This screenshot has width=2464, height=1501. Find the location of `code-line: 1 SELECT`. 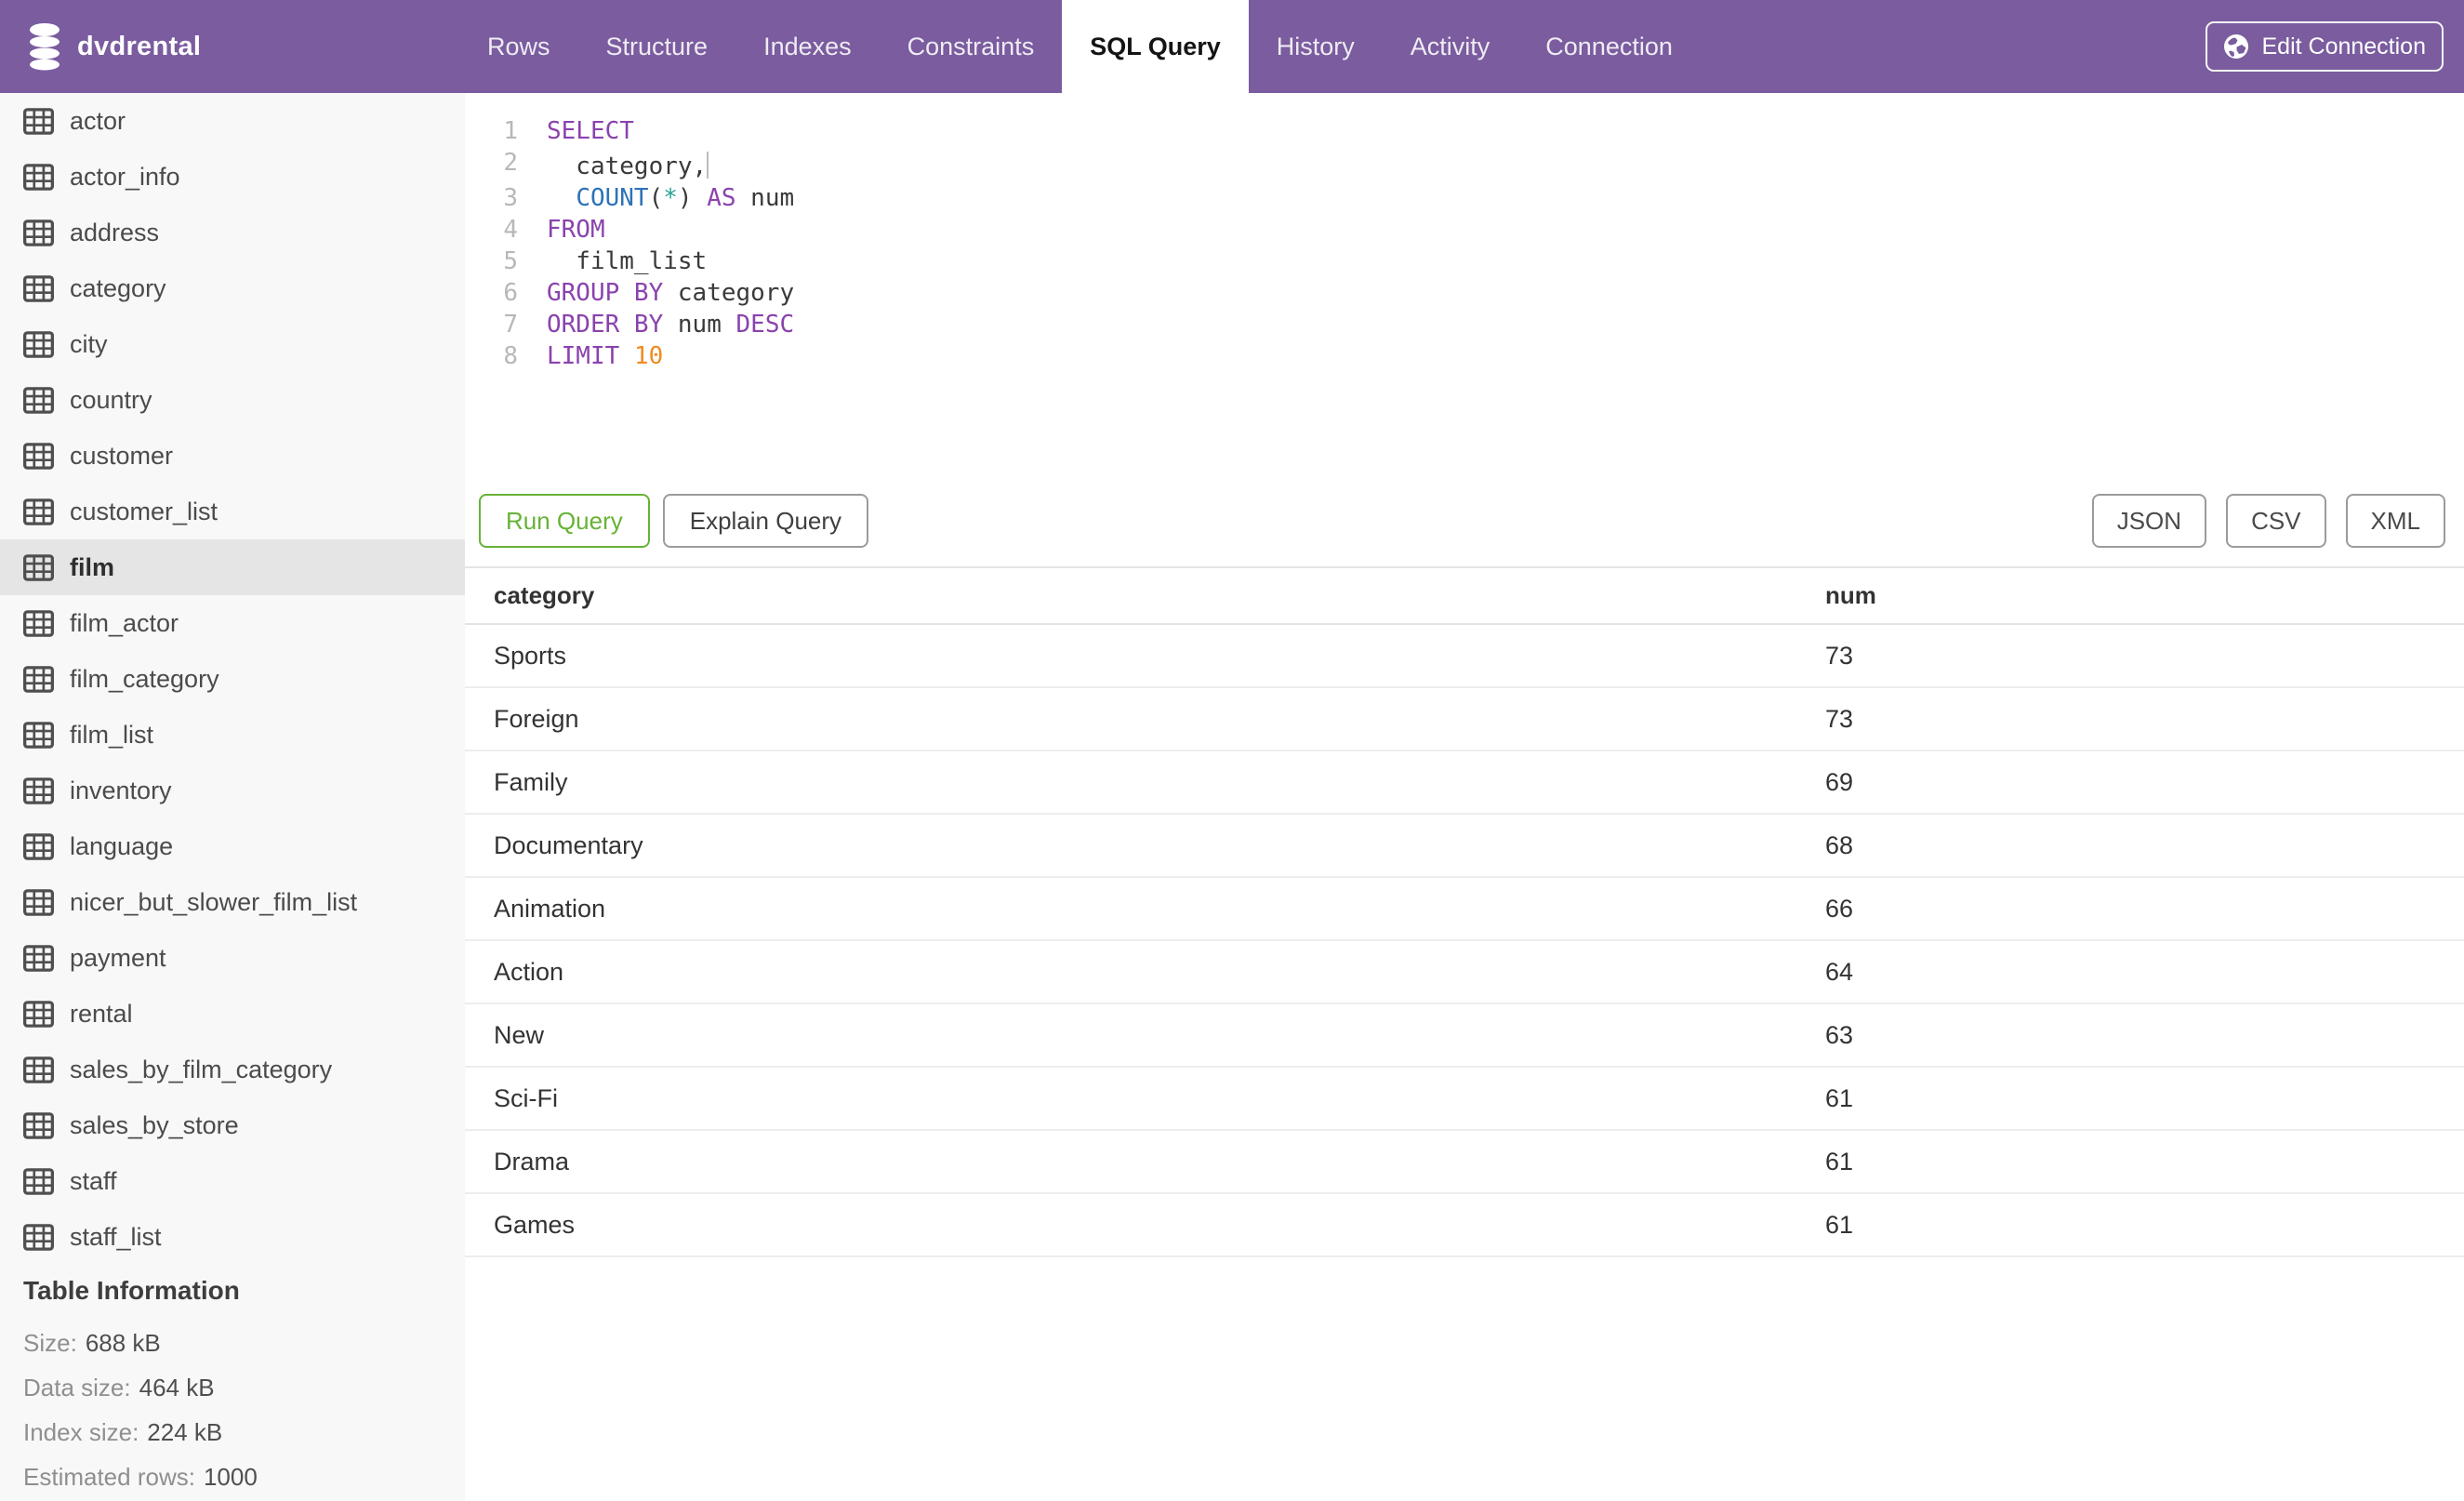

code-line: 1 SELECT is located at coordinates (1464, 131).